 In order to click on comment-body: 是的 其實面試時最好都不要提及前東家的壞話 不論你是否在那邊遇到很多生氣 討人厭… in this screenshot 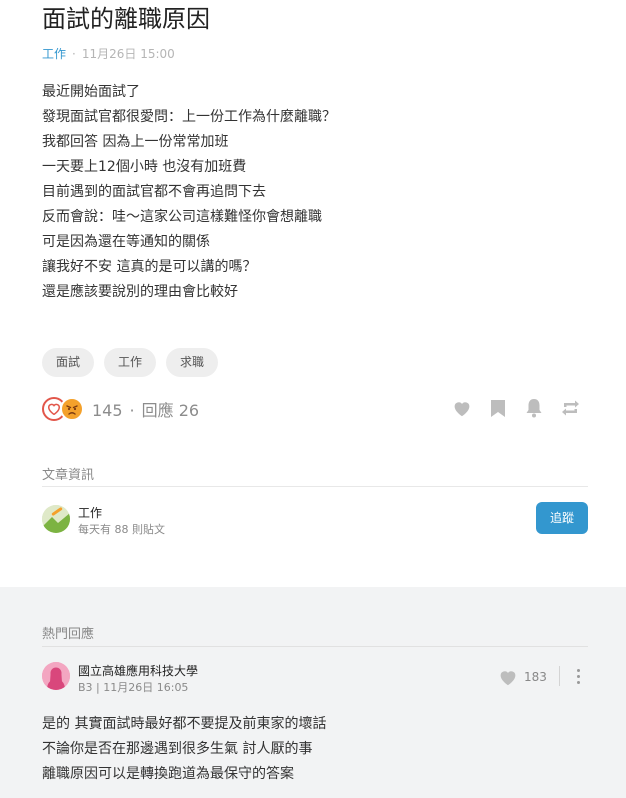, I will do `click(184, 749)`.